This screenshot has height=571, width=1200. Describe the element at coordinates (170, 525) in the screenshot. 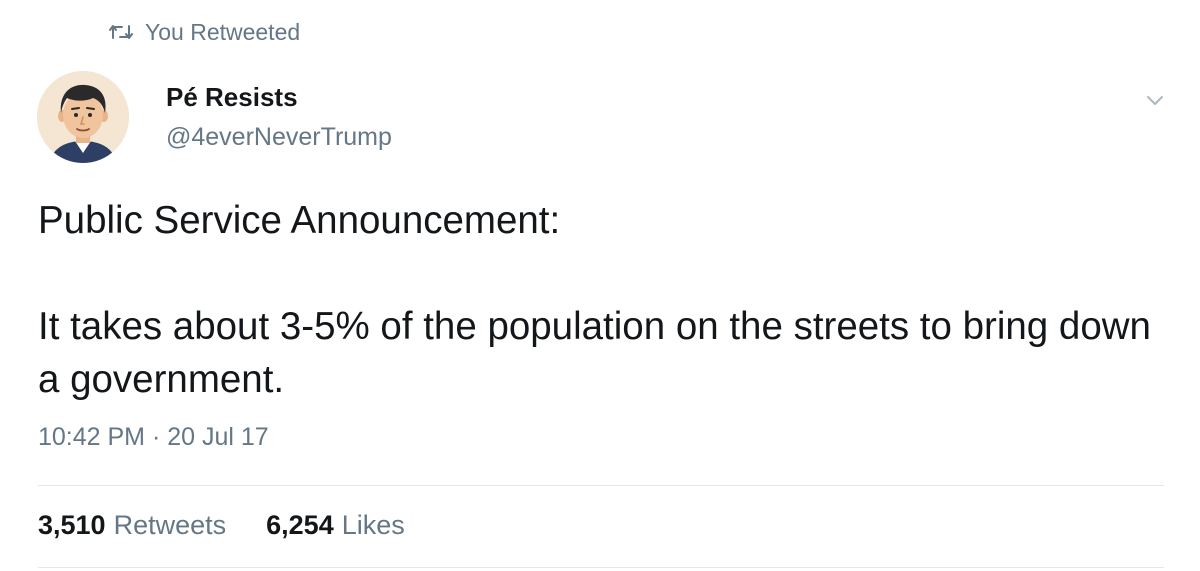

I see `retweets-label: Retweets` at that location.